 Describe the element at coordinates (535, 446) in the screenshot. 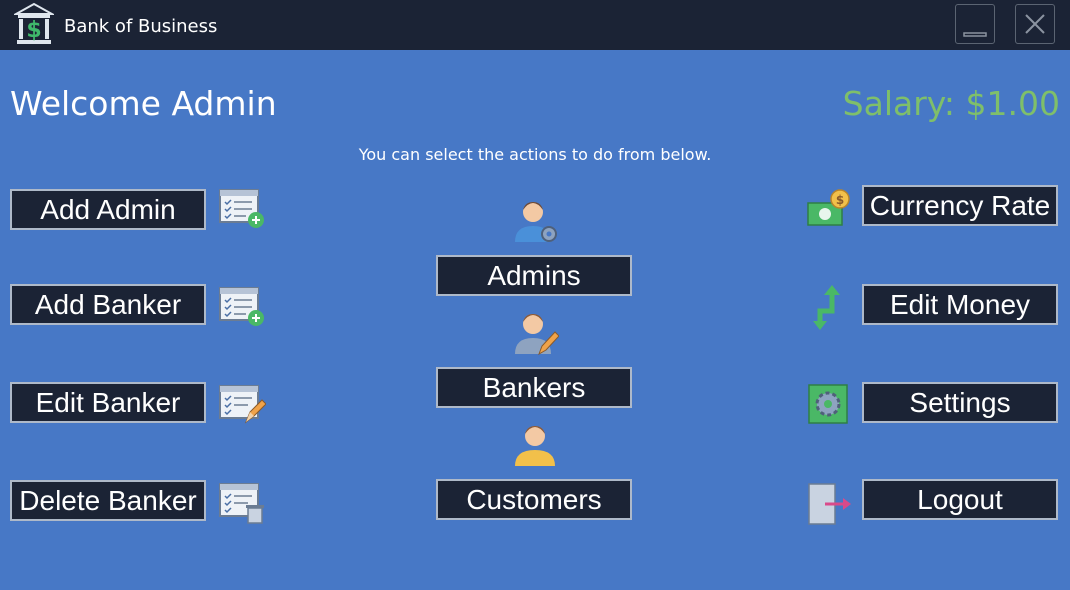

I see `customer-user-icon` at that location.